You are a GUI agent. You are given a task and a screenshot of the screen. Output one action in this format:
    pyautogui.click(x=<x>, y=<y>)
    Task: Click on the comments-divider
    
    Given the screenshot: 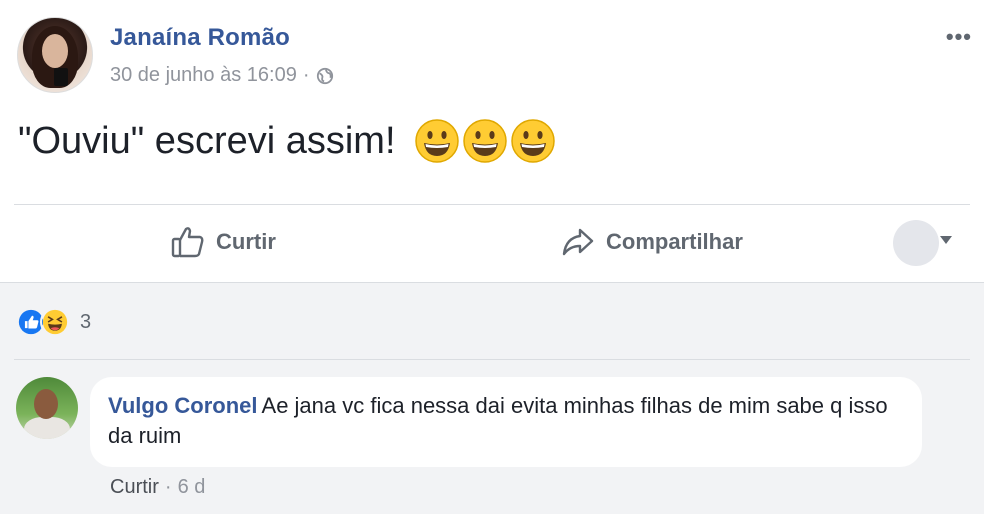 What is the action you would take?
    pyautogui.click(x=492, y=359)
    